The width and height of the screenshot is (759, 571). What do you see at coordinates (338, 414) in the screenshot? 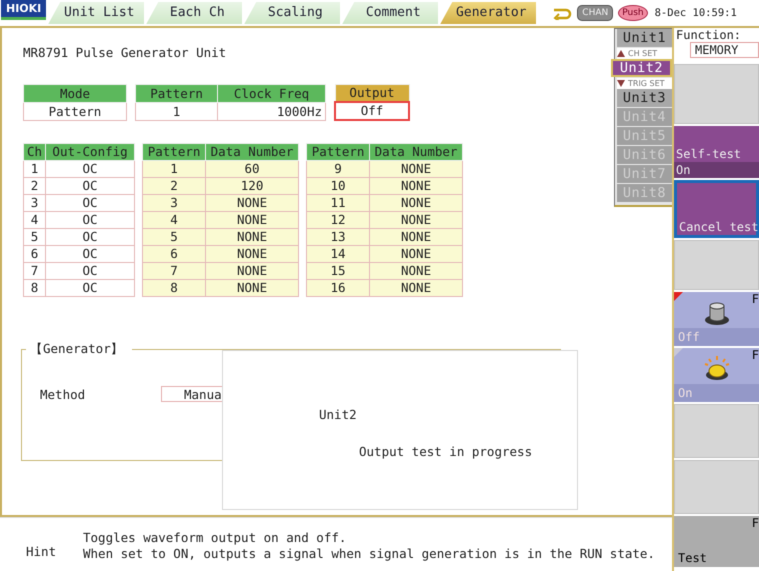
I see `dialog-unit: Unit2` at bounding box center [338, 414].